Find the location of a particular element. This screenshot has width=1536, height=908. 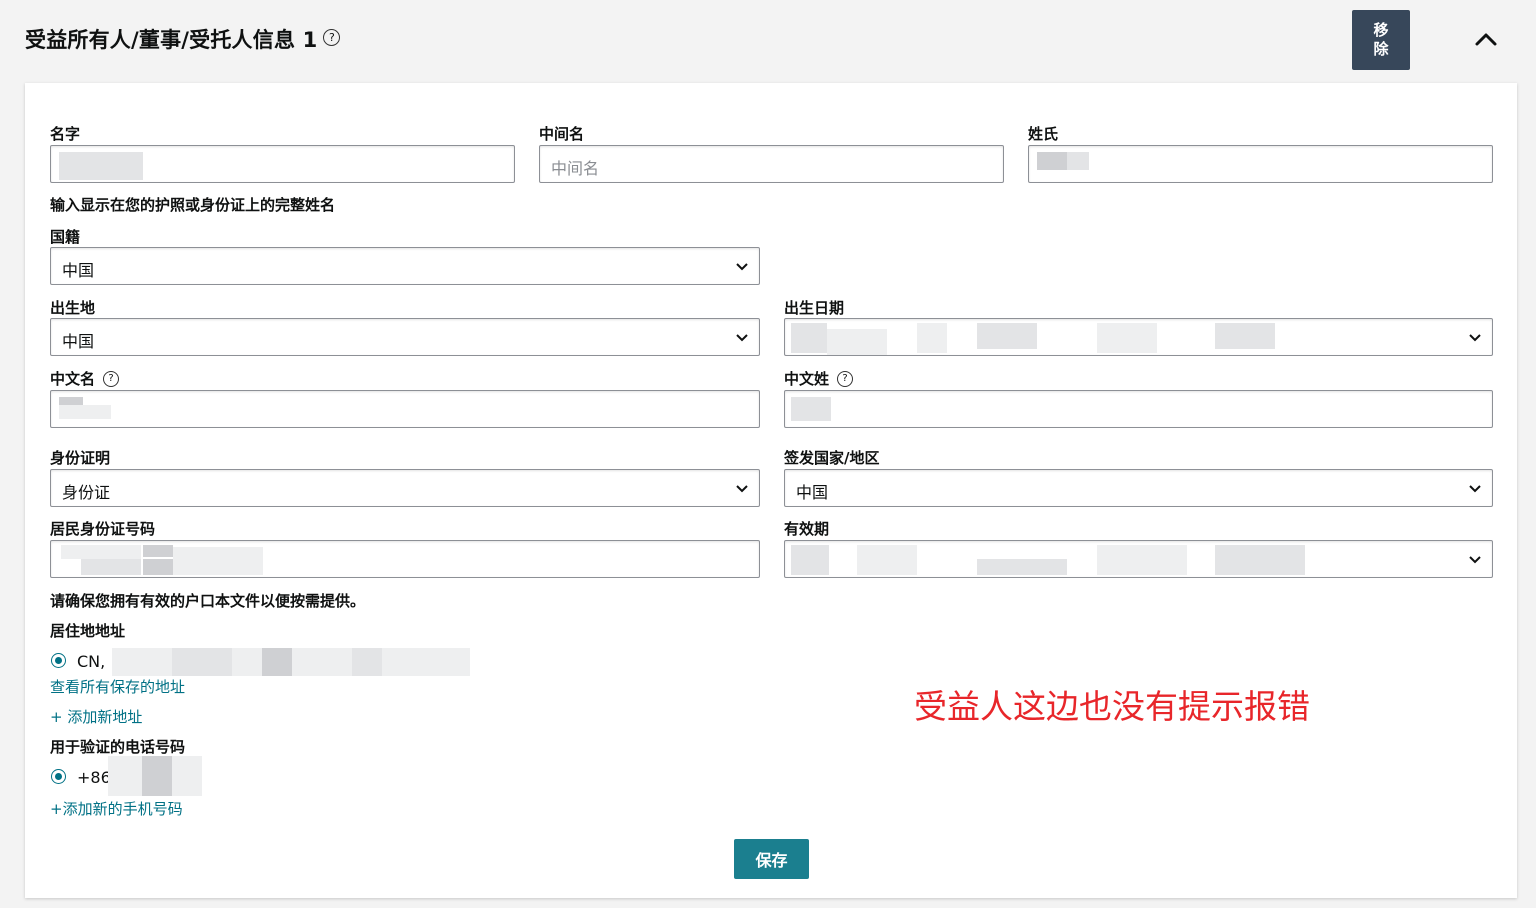

annotation-text: 受益人这边也没有提示报错 is located at coordinates (1112, 706).